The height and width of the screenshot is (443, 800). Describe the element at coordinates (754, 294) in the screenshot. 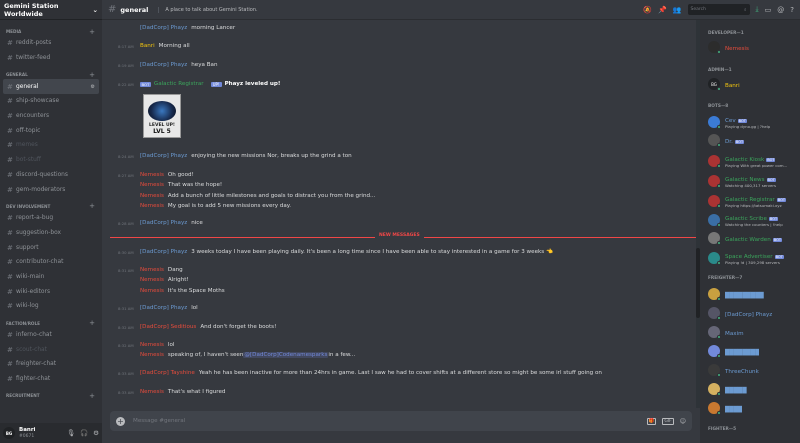

I see `member-item: █████████` at that location.